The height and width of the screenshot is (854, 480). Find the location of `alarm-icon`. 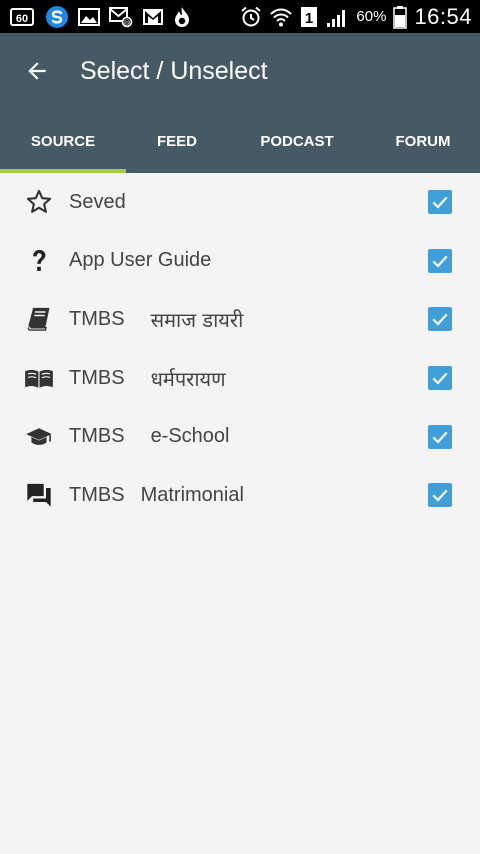

alarm-icon is located at coordinates (251, 17).